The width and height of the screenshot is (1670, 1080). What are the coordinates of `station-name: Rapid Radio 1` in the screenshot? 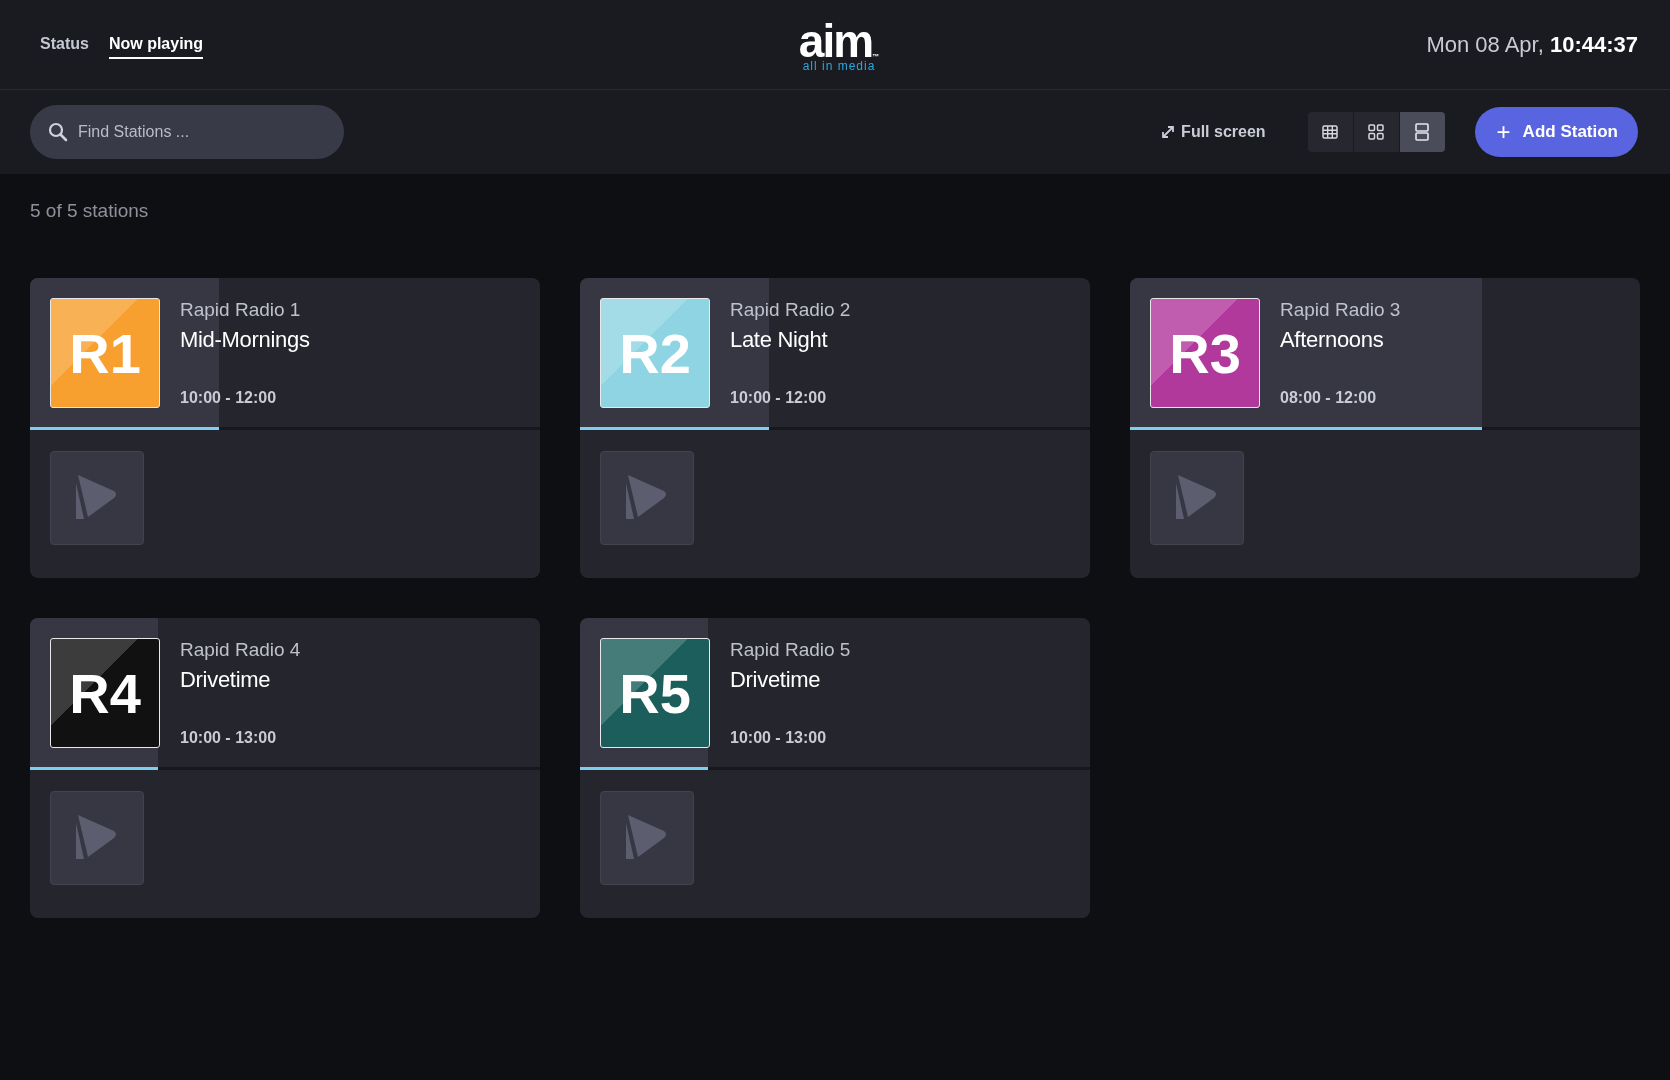 It's located at (241, 310).